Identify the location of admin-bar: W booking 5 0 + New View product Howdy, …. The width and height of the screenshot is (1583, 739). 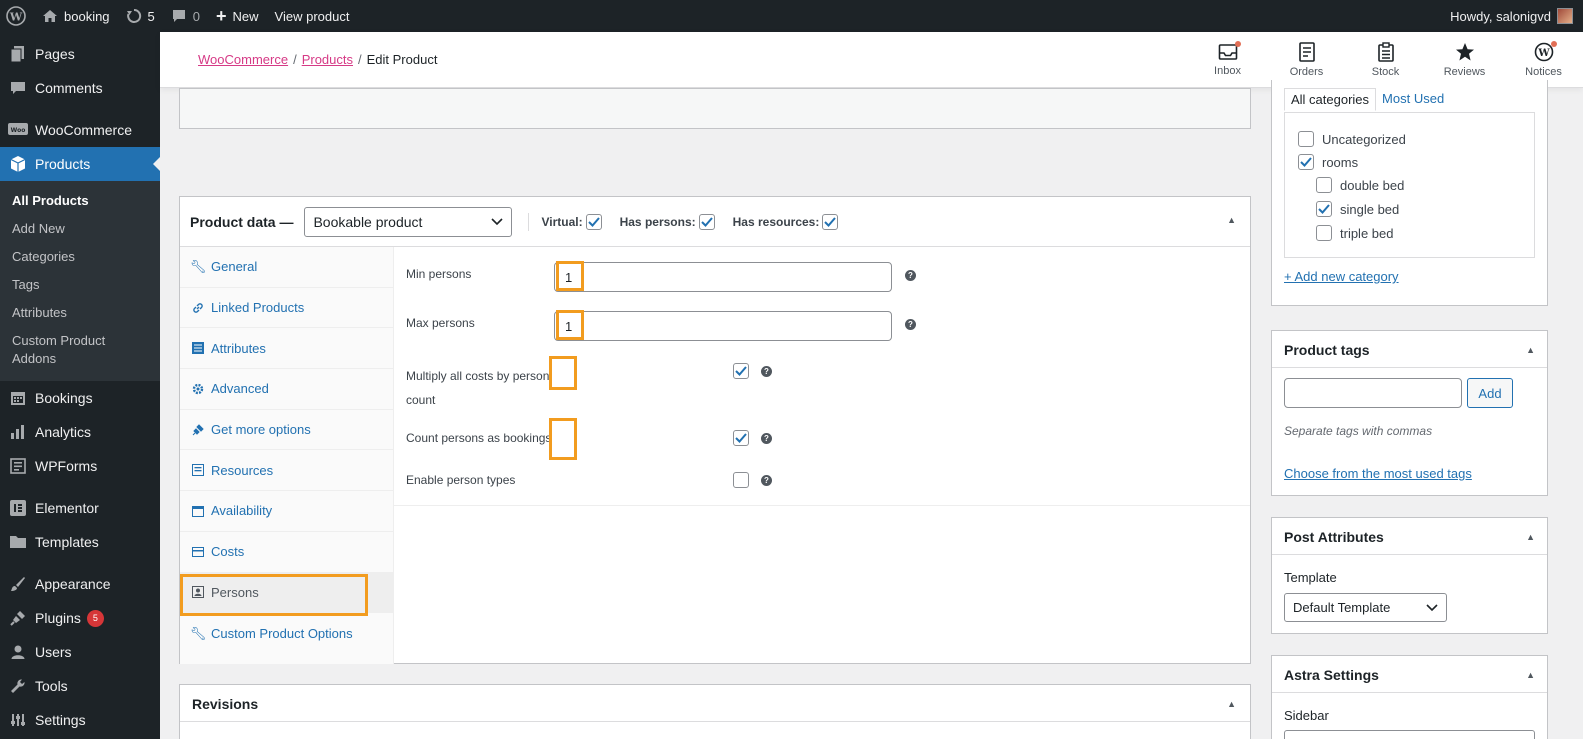
(791, 16).